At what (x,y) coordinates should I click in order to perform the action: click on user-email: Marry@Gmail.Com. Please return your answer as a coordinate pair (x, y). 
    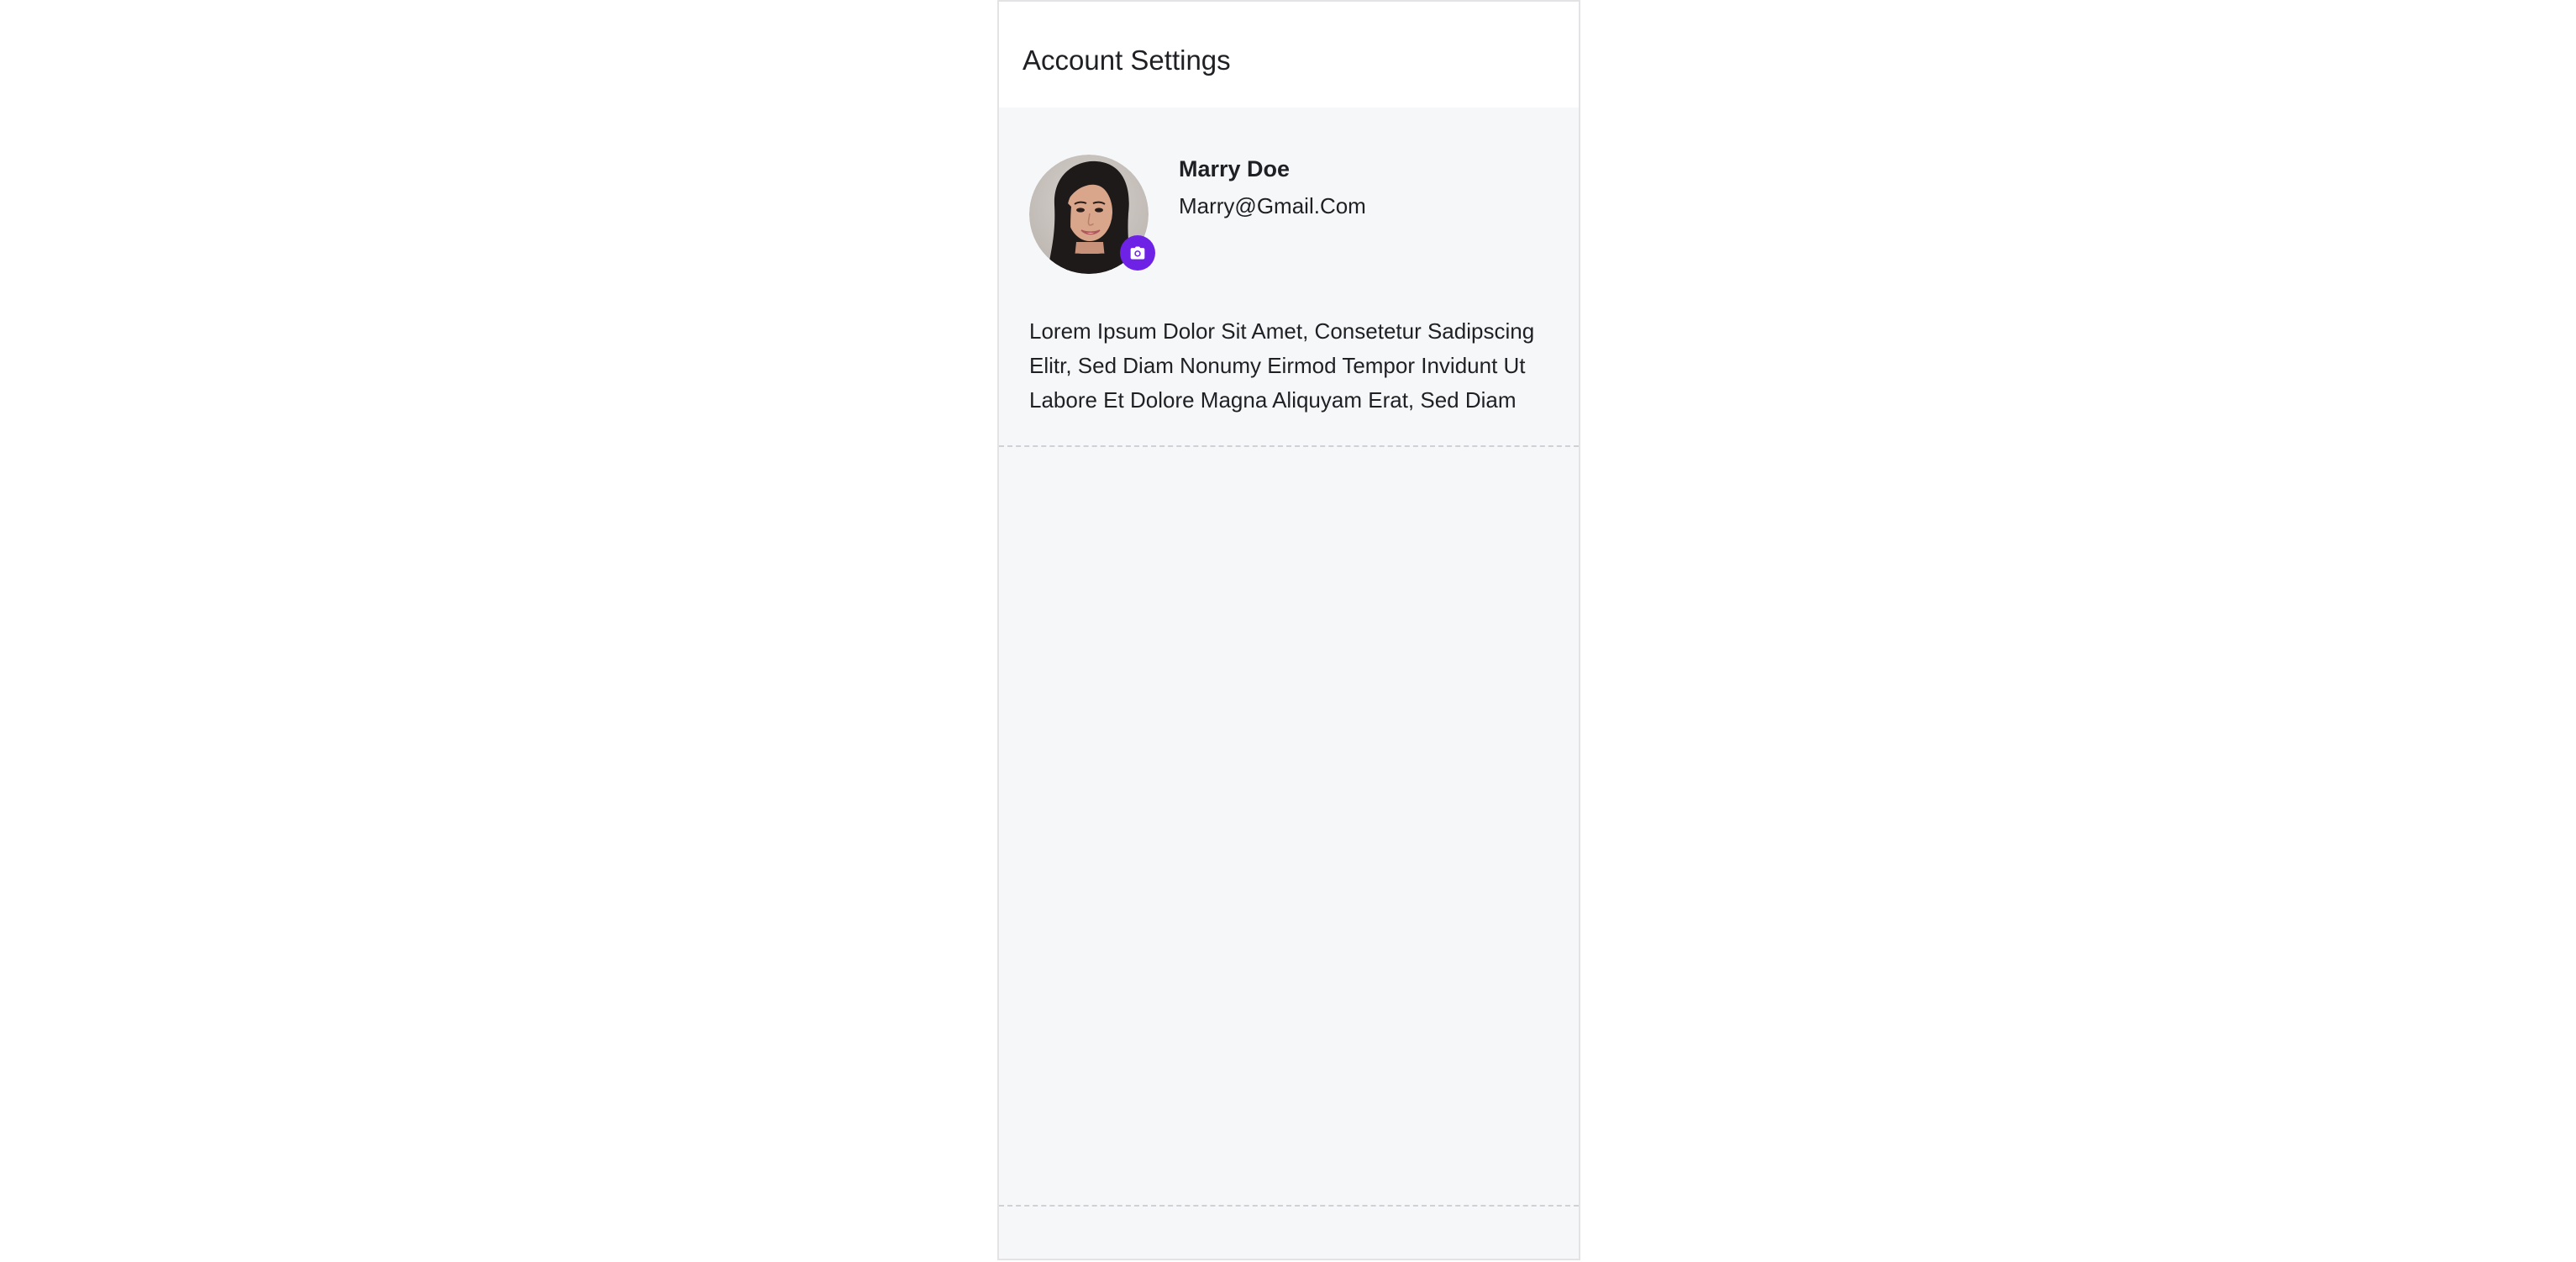
    Looking at the image, I should click on (1272, 205).